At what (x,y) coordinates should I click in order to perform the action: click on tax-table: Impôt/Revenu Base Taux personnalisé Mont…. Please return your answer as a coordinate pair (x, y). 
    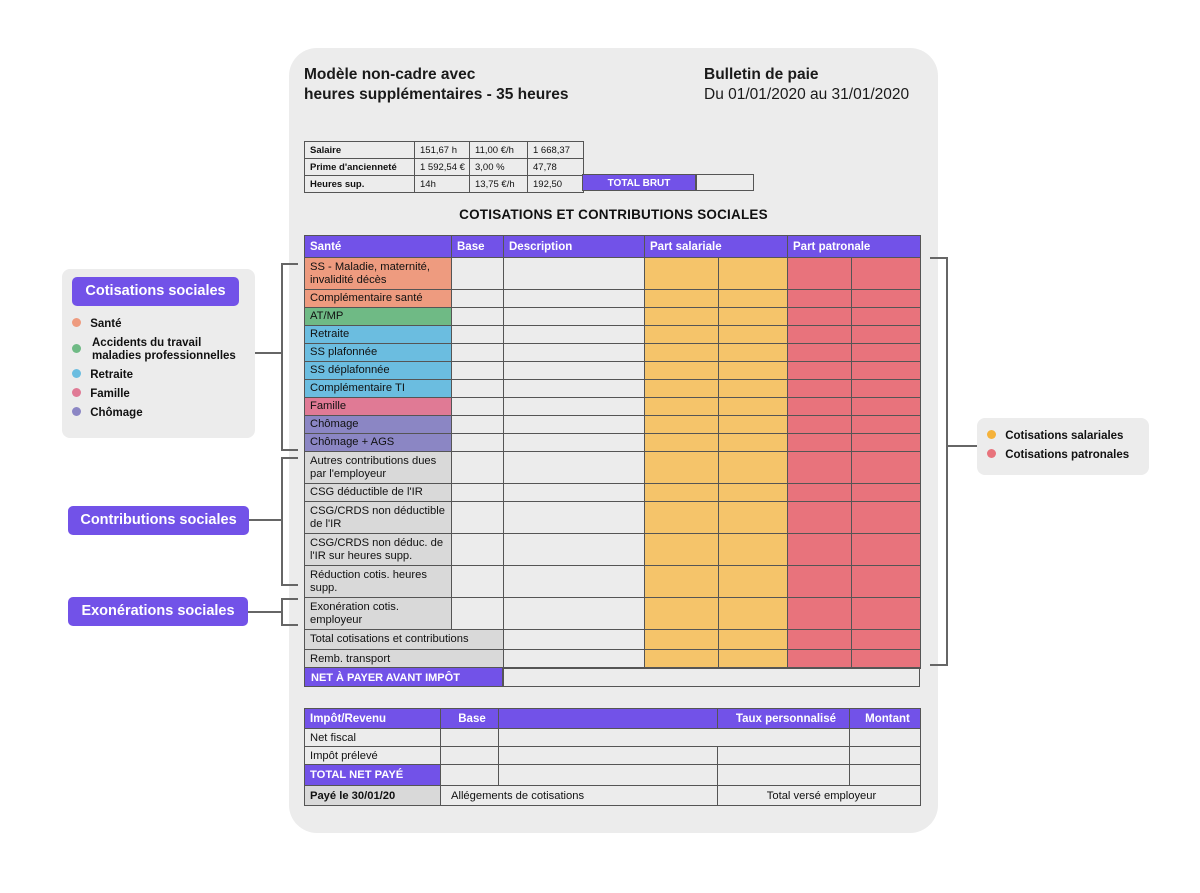
    Looking at the image, I should click on (612, 757).